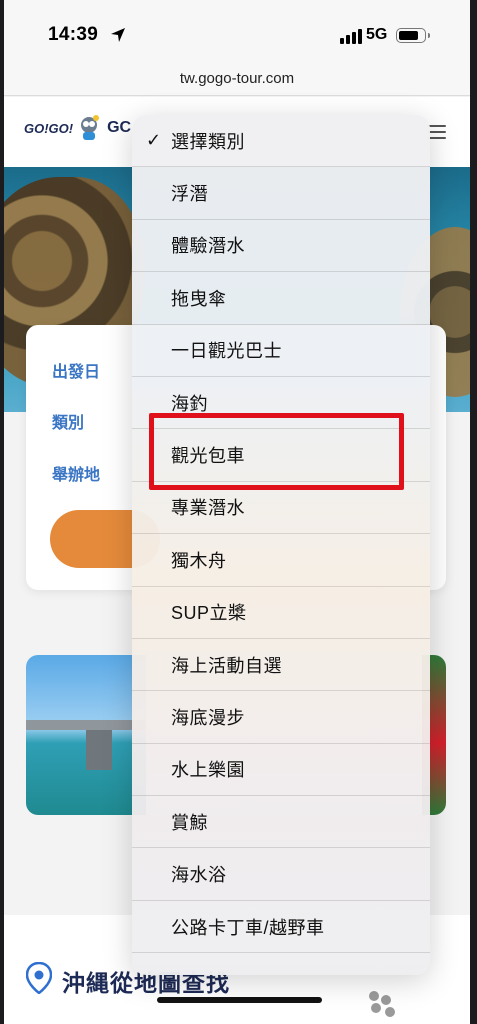  I want to click on mascot-icon, so click(90, 127).